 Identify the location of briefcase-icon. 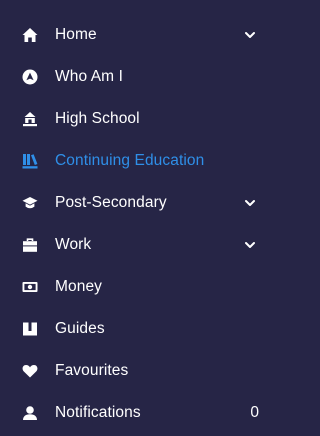
(30, 245).